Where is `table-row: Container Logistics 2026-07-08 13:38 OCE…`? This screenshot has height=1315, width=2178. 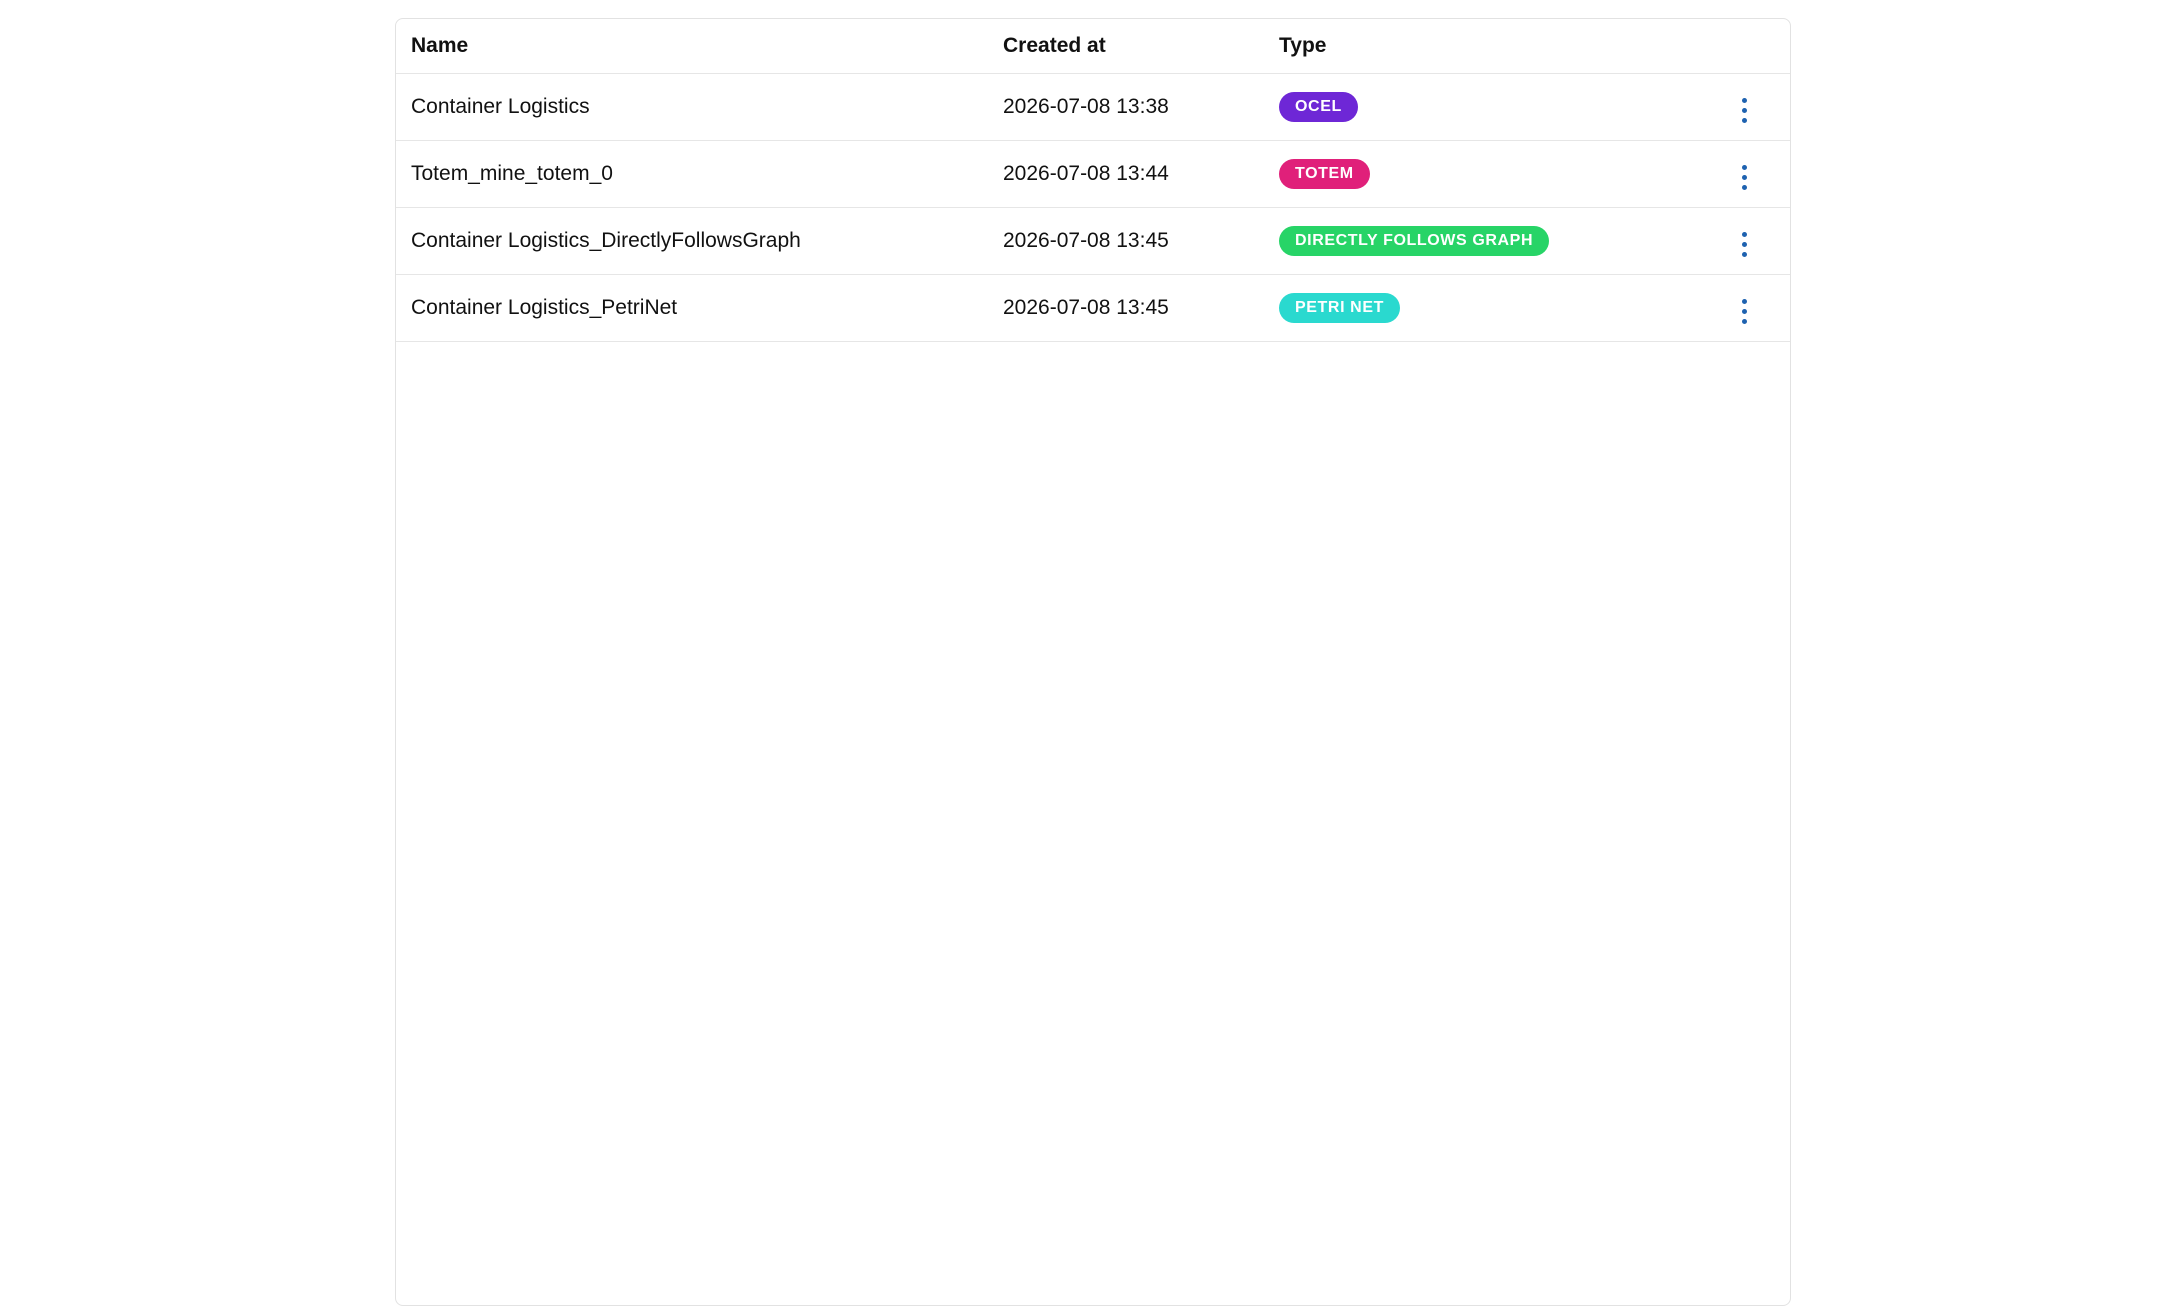
table-row: Container Logistics 2026-07-08 13:38 OCE… is located at coordinates (1093, 107).